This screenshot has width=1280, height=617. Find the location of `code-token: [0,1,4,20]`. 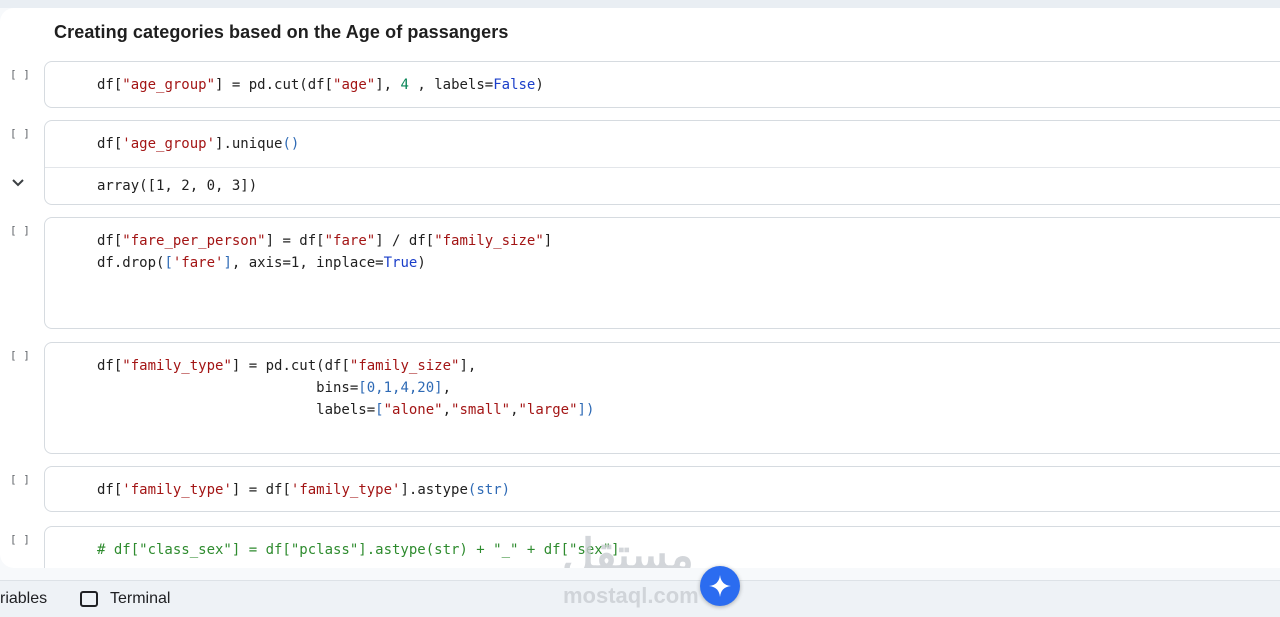

code-token: [0,1,4,20] is located at coordinates (400, 388).